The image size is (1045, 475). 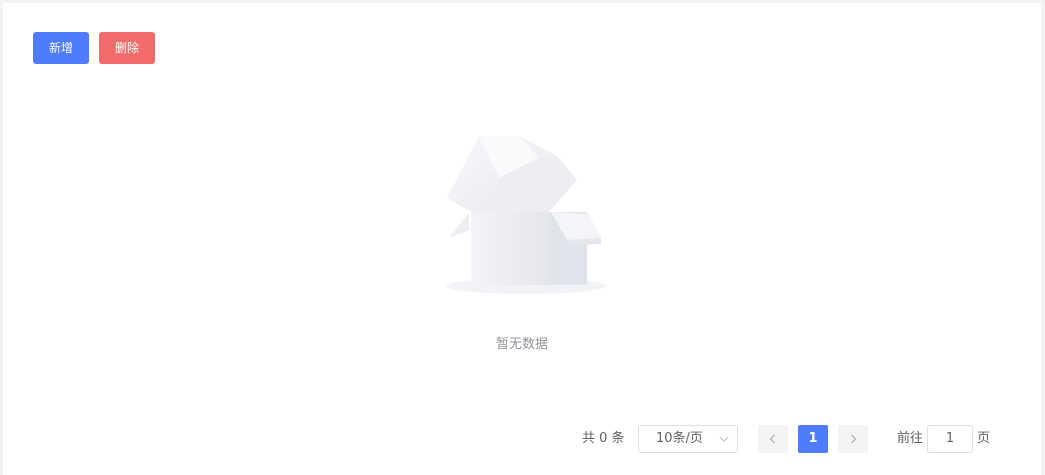 I want to click on chevron-left-icon, so click(x=772, y=439).